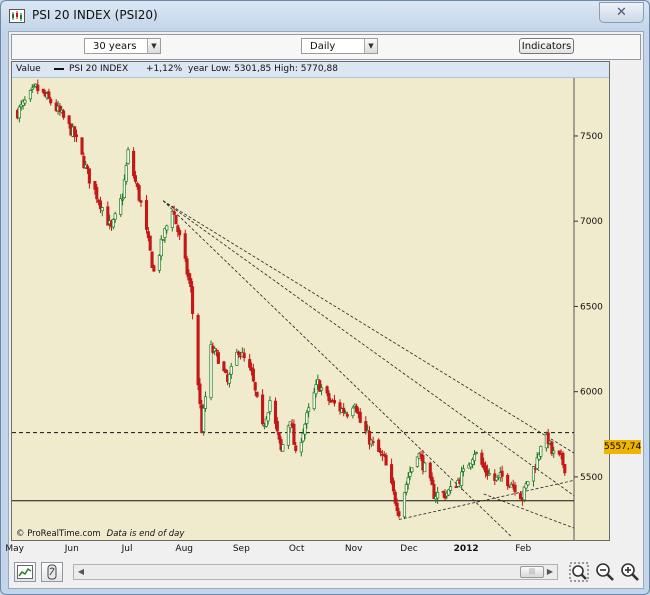  Describe the element at coordinates (550, 572) in the screenshot. I see `scroll-right-icon: ▶` at that location.